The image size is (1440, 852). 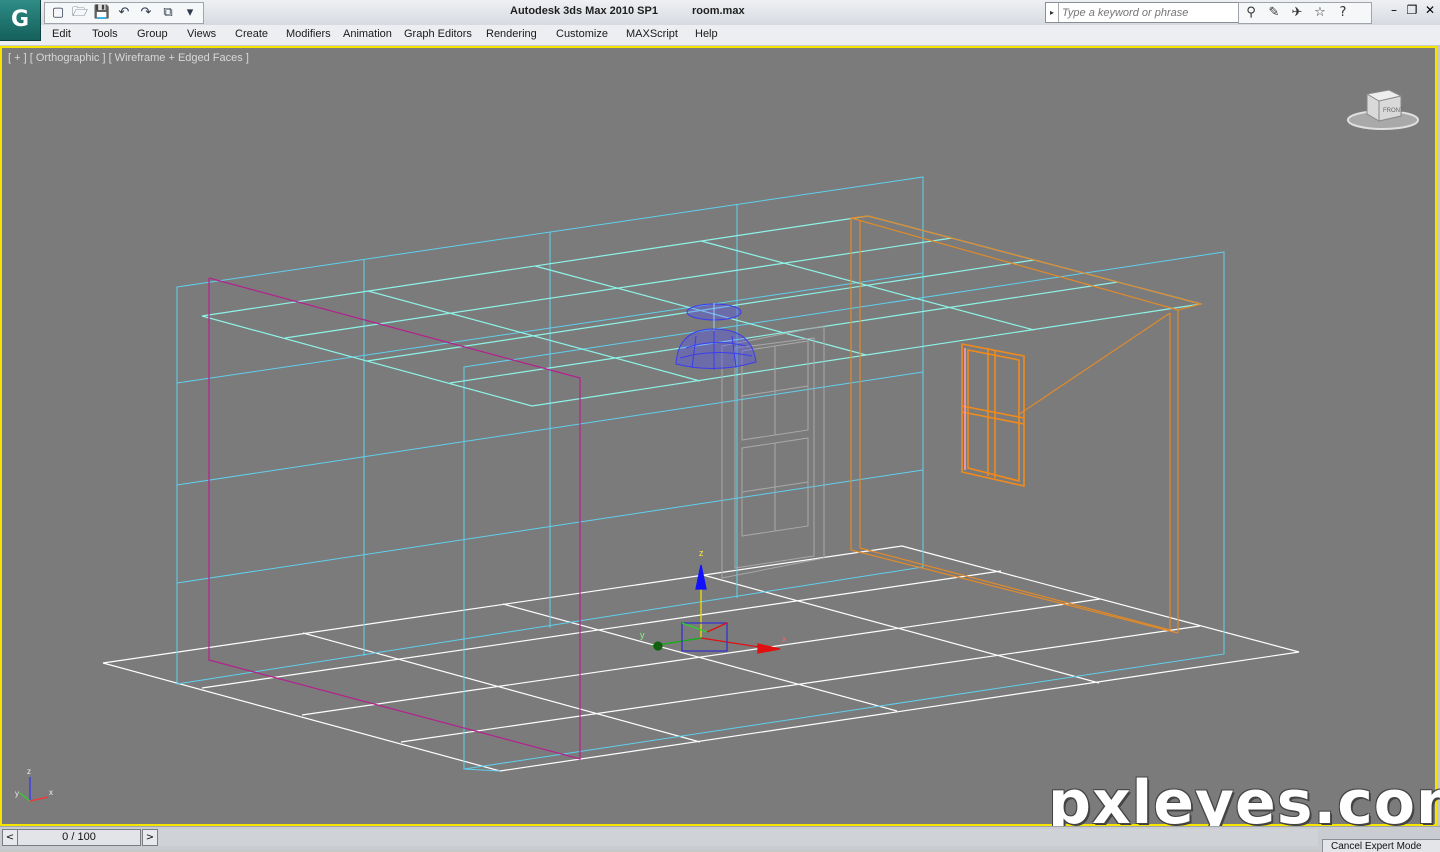 What do you see at coordinates (80, 13) in the screenshot?
I see `open-file-icon: 🗁` at bounding box center [80, 13].